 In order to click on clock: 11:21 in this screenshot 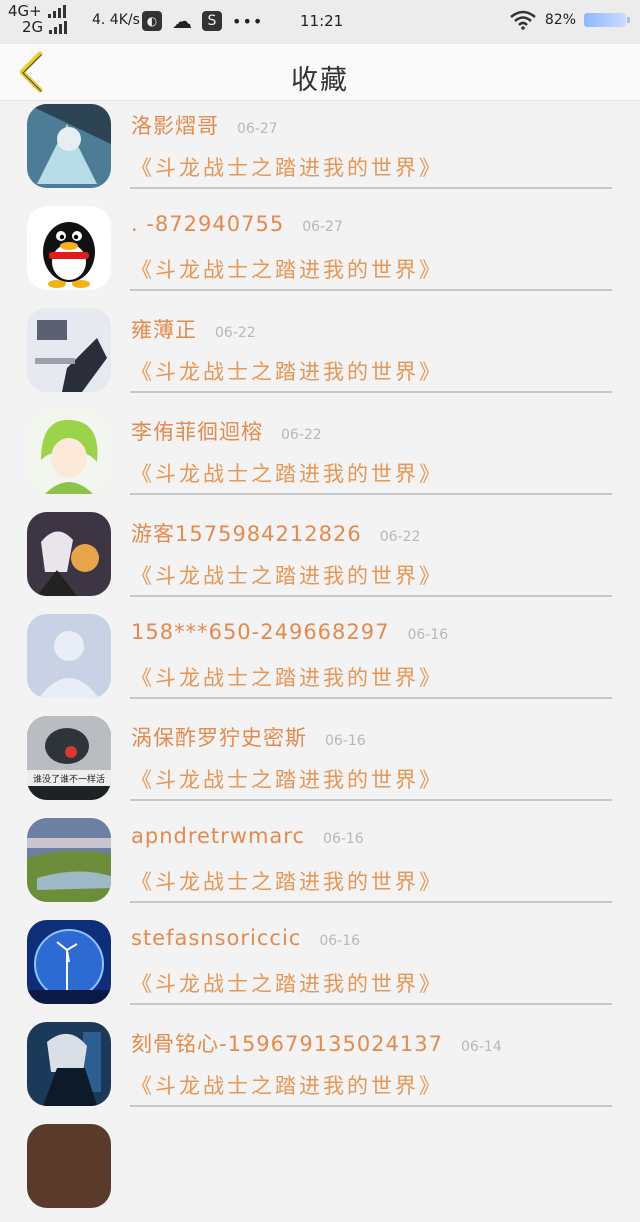, I will do `click(322, 21)`.